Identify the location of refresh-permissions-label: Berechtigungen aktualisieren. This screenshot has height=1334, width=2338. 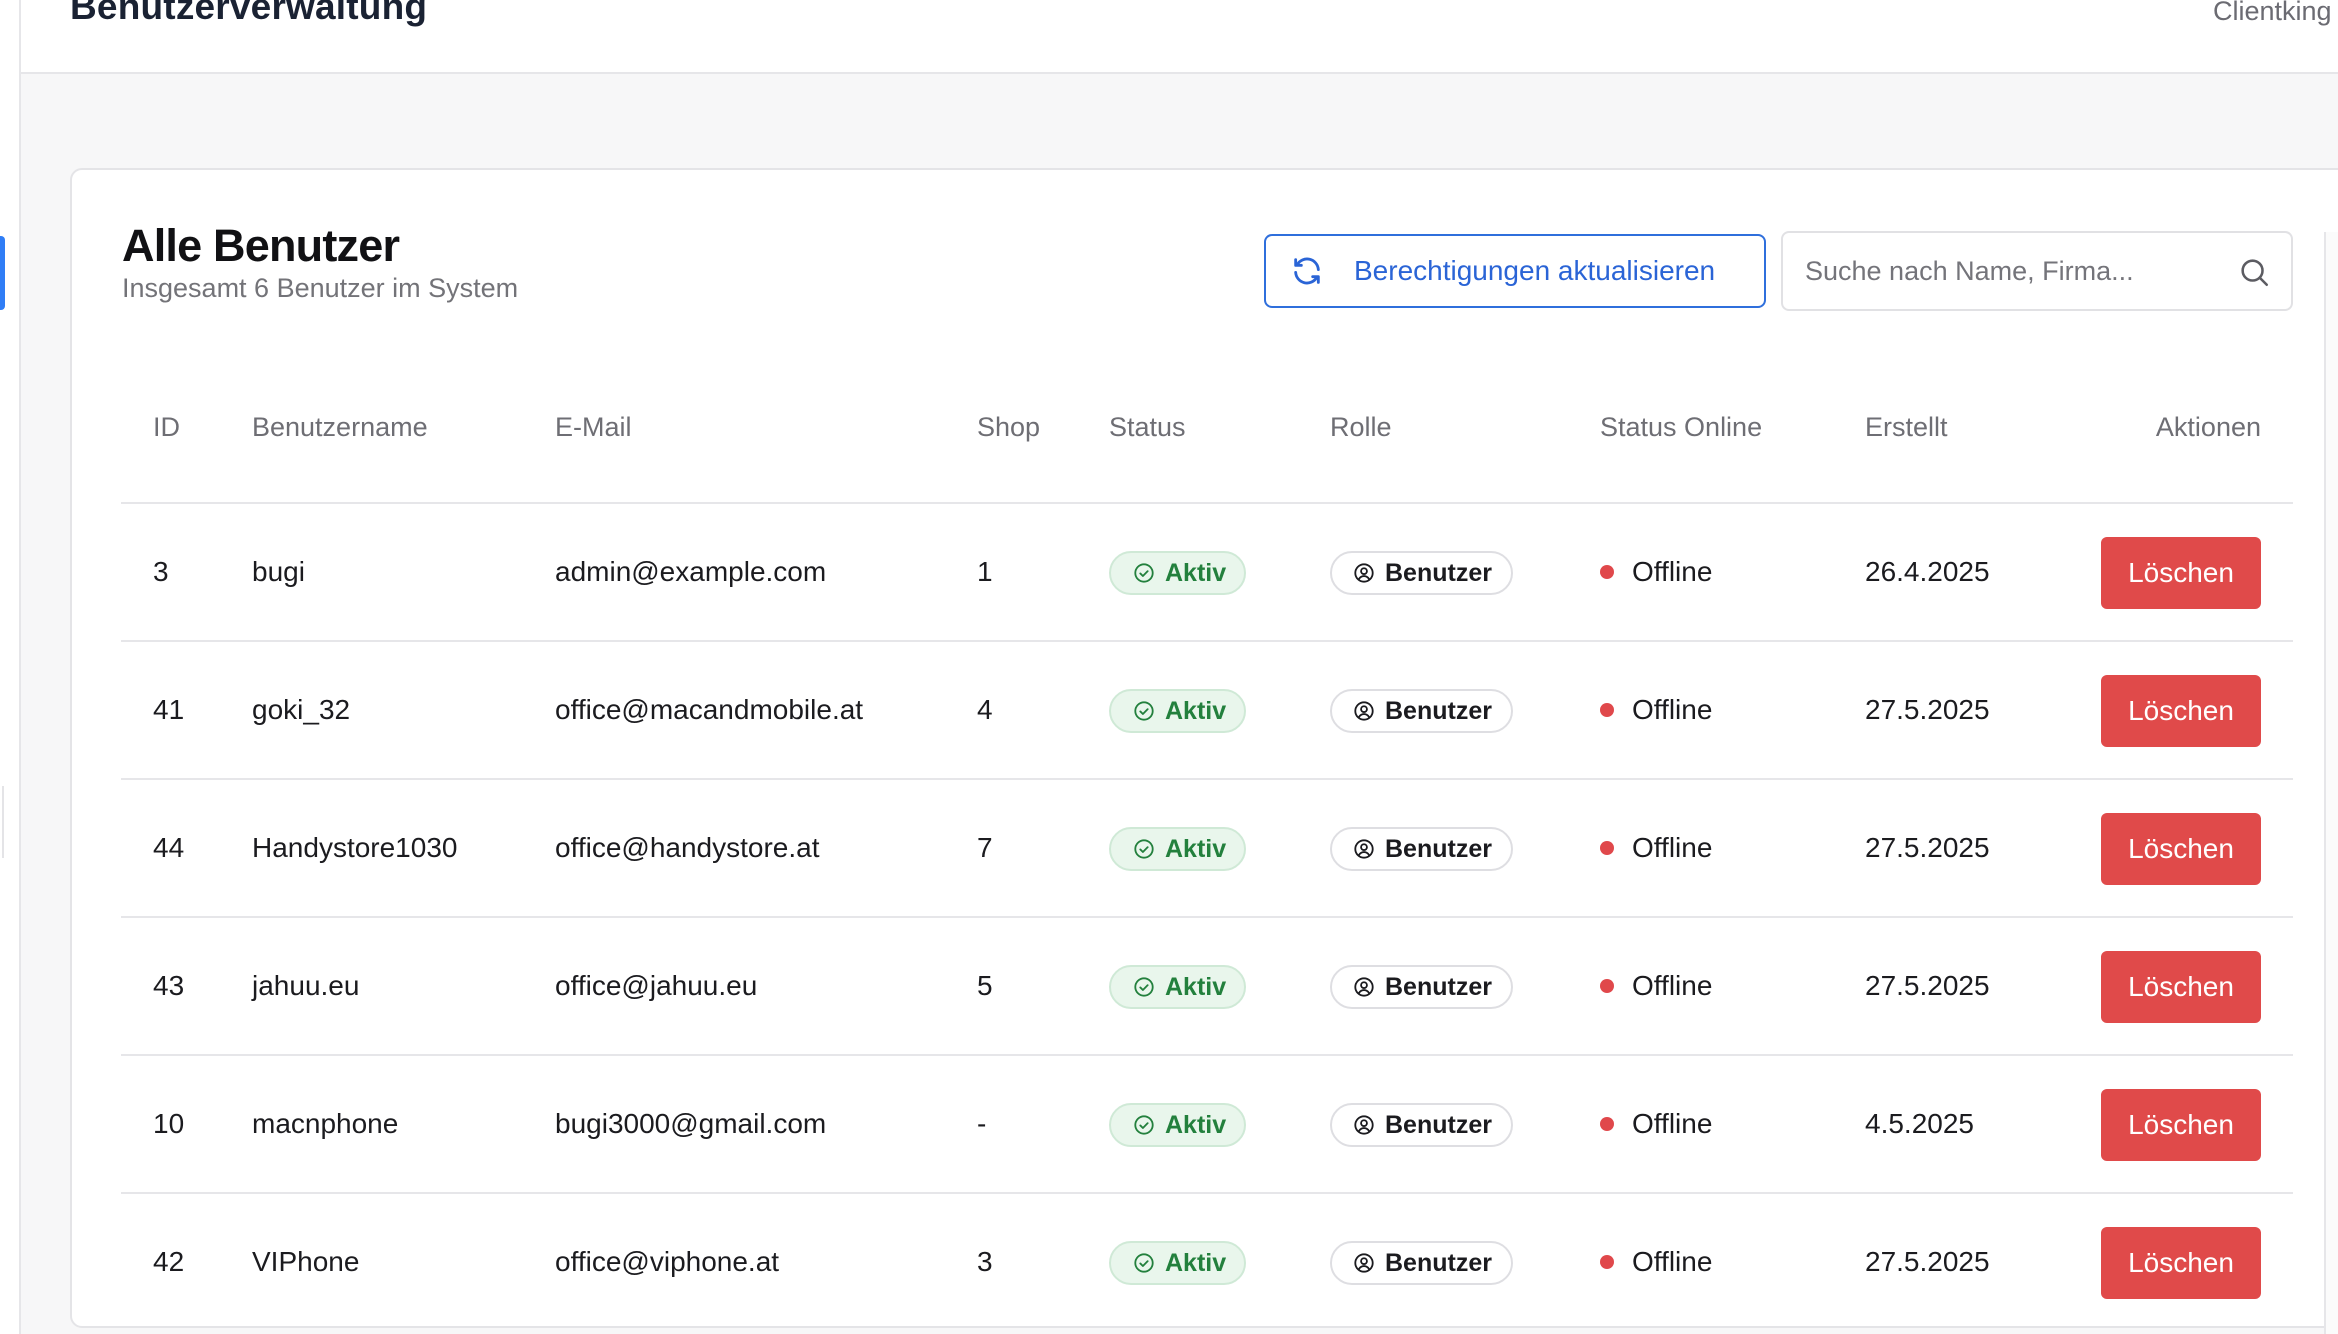
(1535, 270).